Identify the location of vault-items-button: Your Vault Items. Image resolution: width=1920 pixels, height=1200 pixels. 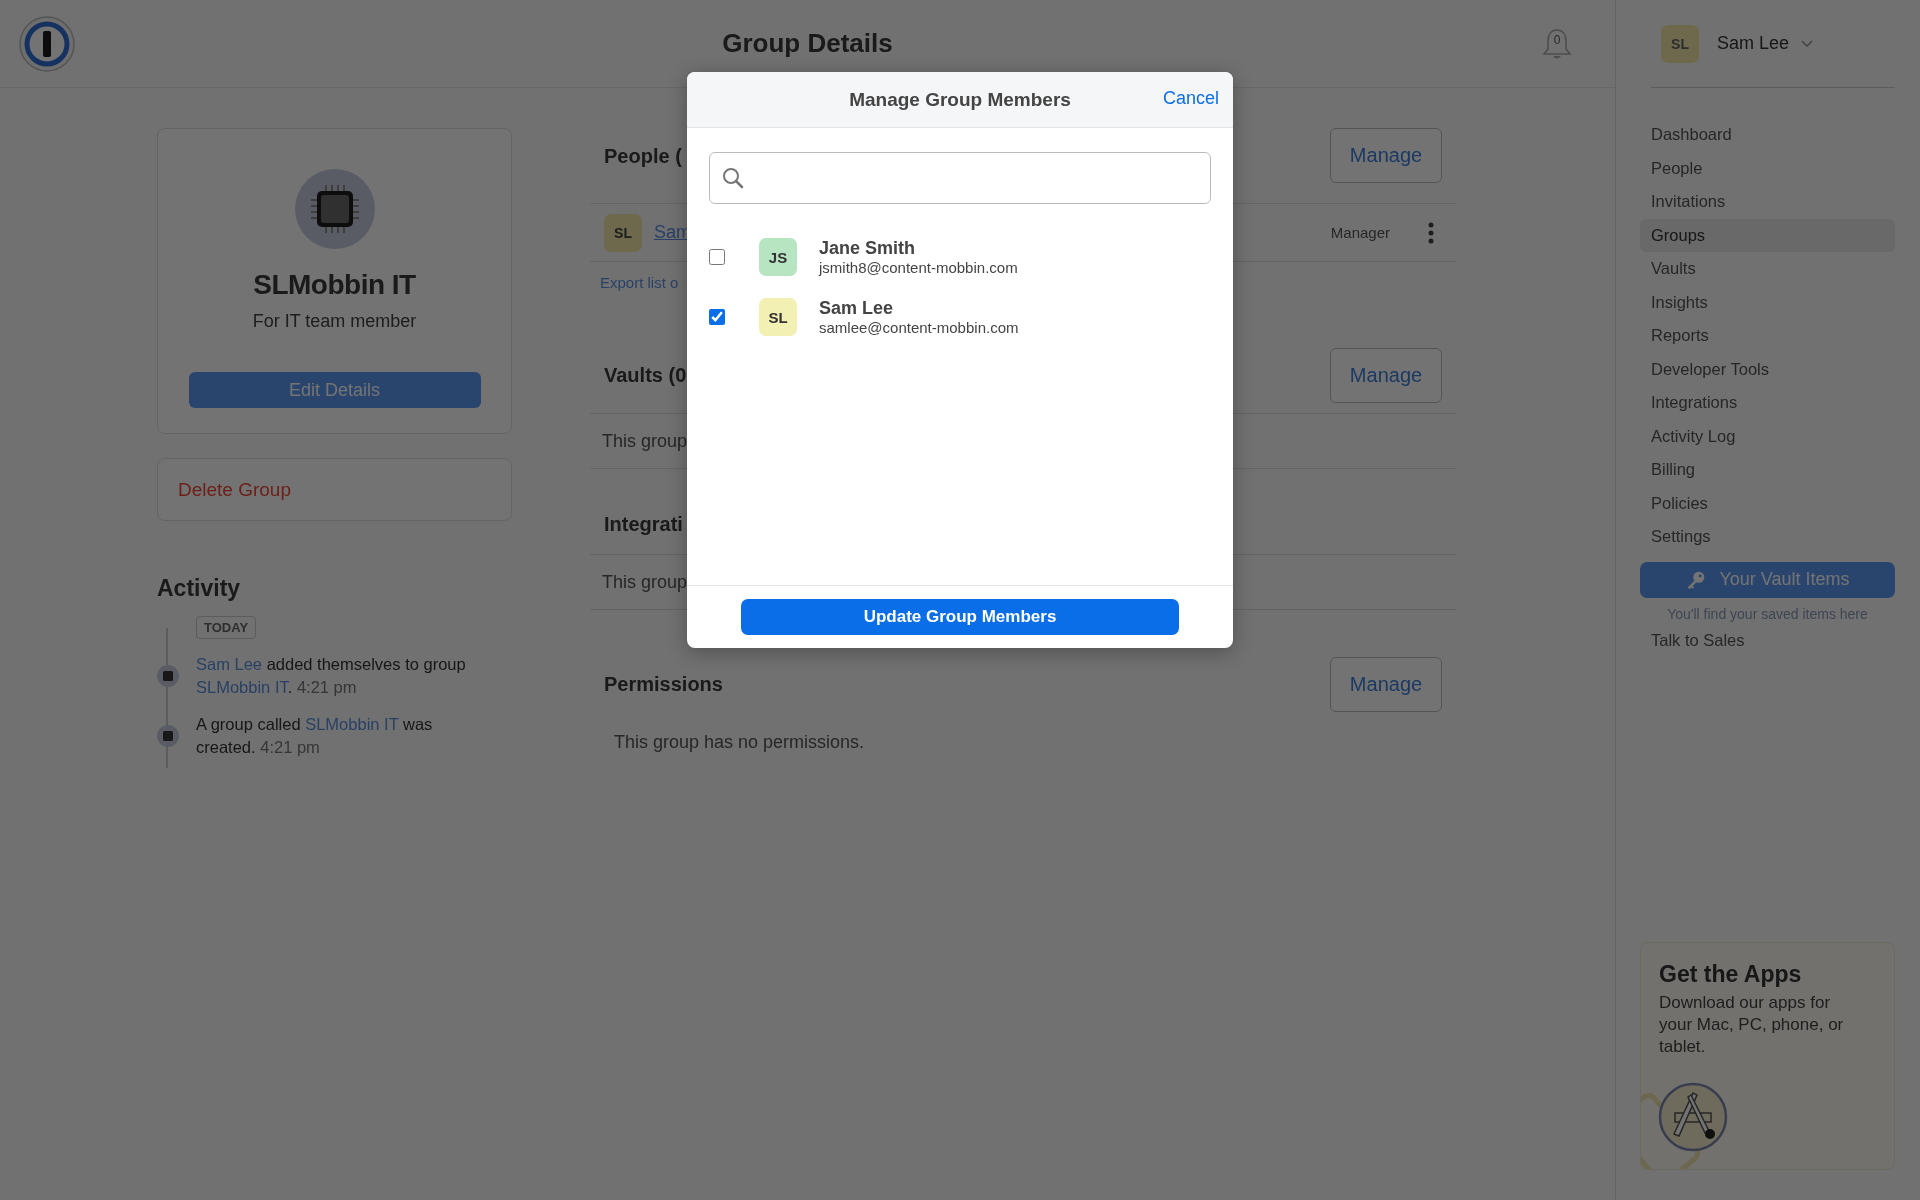
(1767, 579).